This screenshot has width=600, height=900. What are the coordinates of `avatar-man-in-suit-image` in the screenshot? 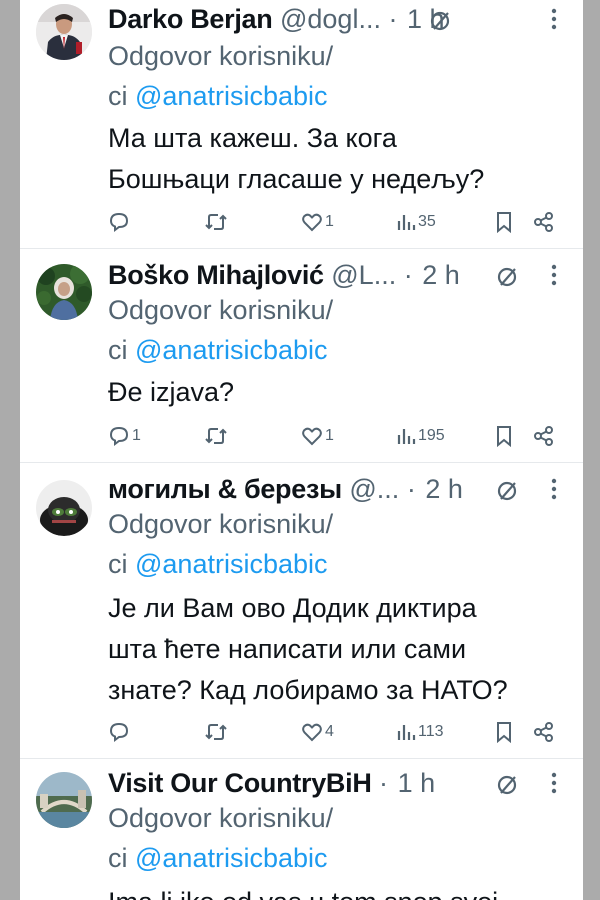 It's located at (64, 32).